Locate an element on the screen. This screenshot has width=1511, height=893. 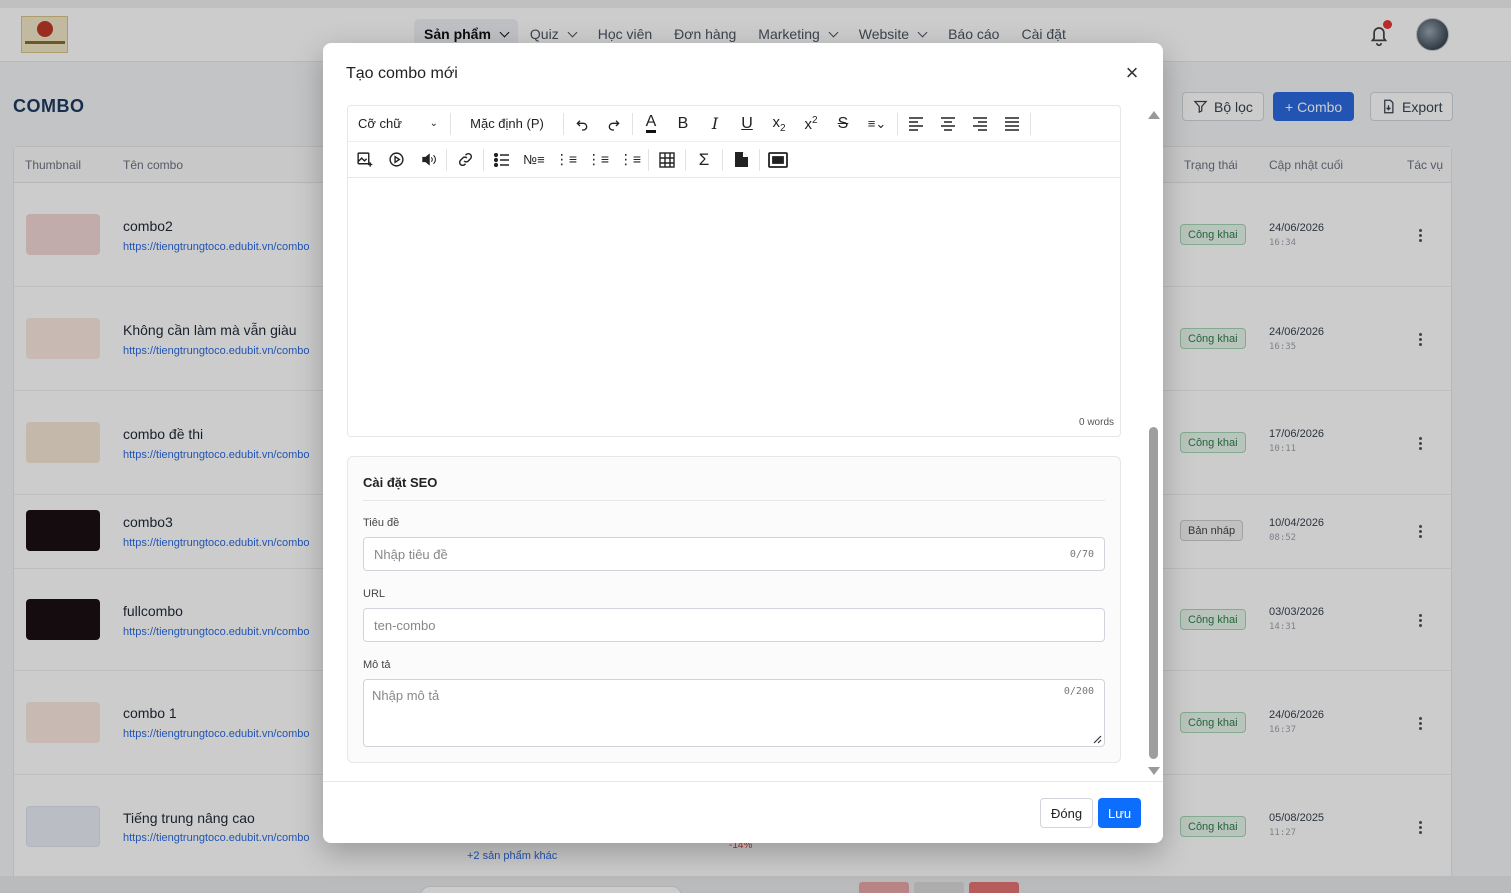
scrollbar-thumb is located at coordinates (1153, 593).